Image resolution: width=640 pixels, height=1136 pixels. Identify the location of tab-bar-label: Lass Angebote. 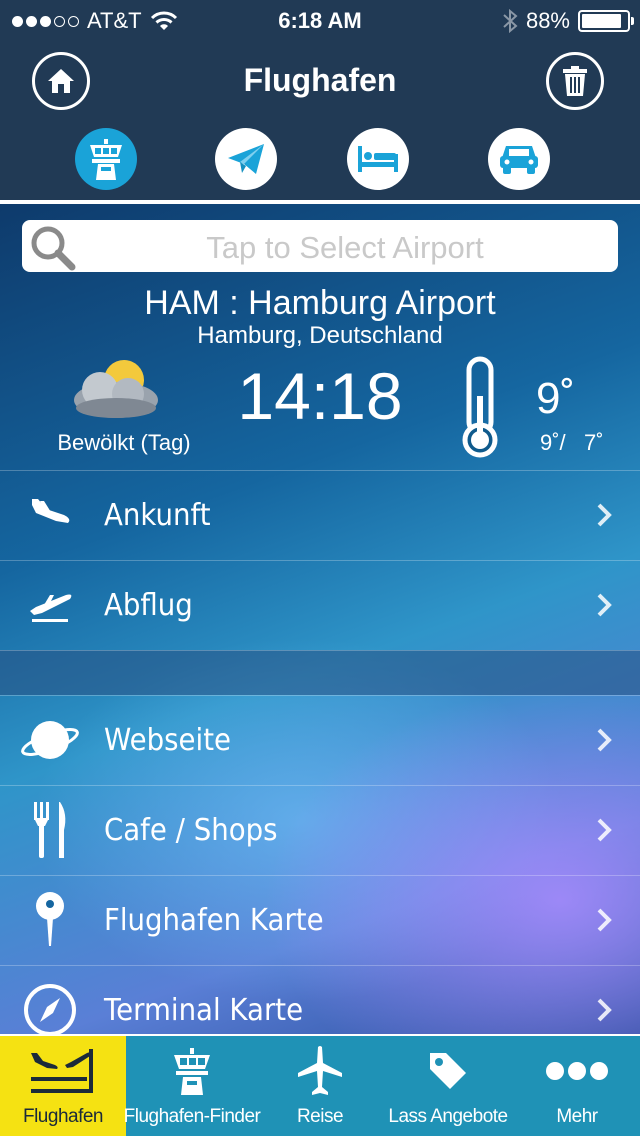
(448, 1116).